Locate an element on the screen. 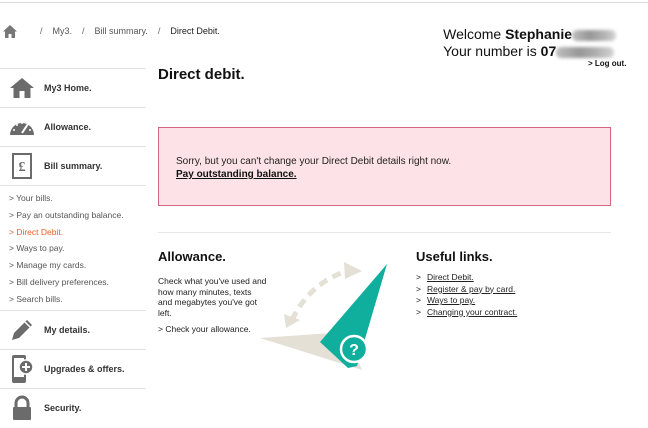 Image resolution: width=648 pixels, height=428 pixels. subnav-search-bills: > Search bills. is located at coordinates (77, 299).